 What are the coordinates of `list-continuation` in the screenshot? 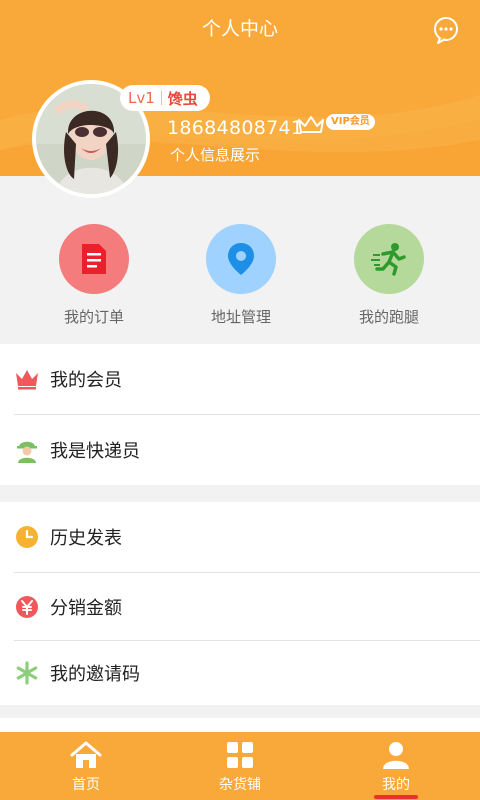 It's located at (240, 725).